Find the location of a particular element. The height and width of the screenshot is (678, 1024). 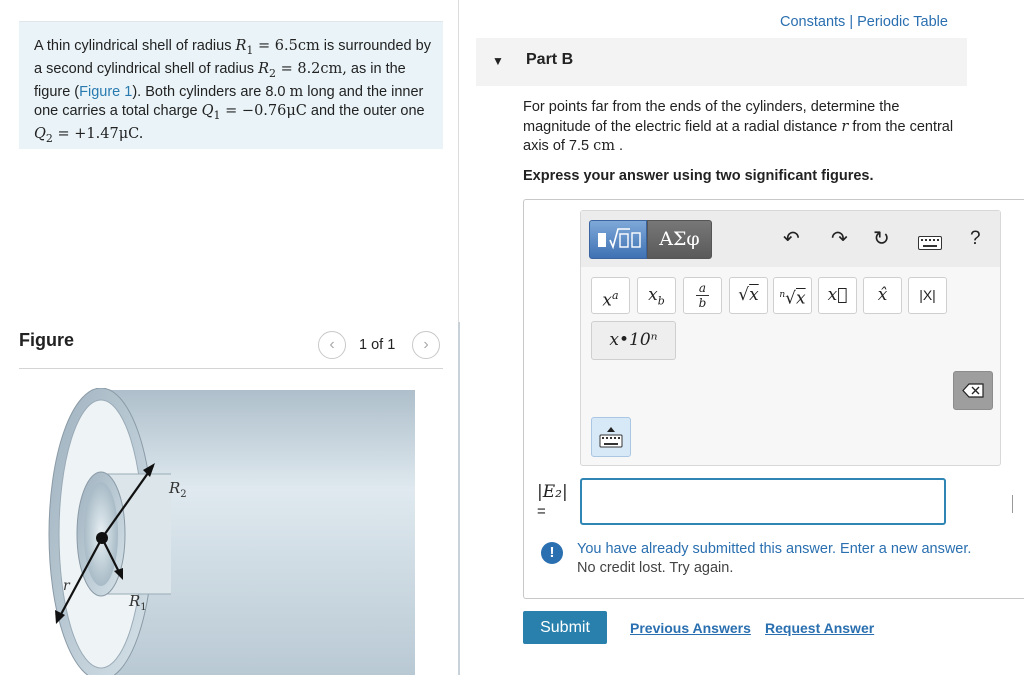

length-unit: m is located at coordinates (296, 91).